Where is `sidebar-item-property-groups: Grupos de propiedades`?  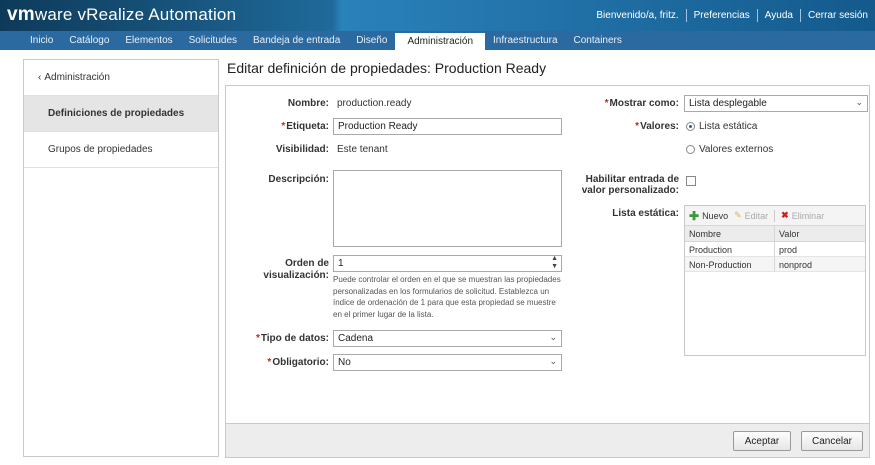
sidebar-item-property-groups: Grupos de propiedades is located at coordinates (121, 150).